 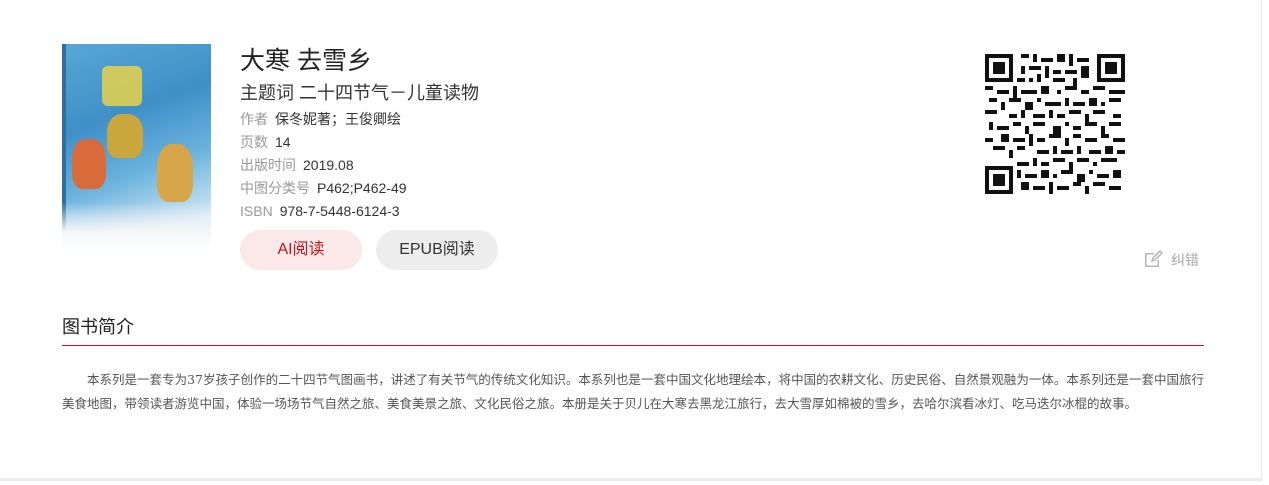 I want to click on book-subject: 主题词 二十四节气－儿童读物, so click(x=359, y=93).